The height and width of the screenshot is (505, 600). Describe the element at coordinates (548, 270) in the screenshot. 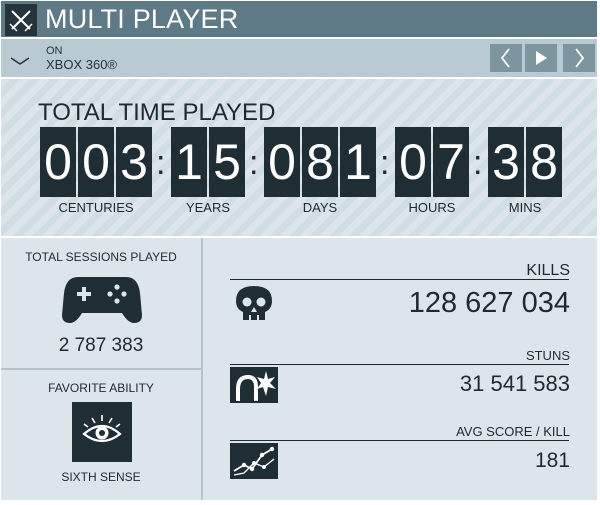

I see `kills-label: KILLS` at that location.